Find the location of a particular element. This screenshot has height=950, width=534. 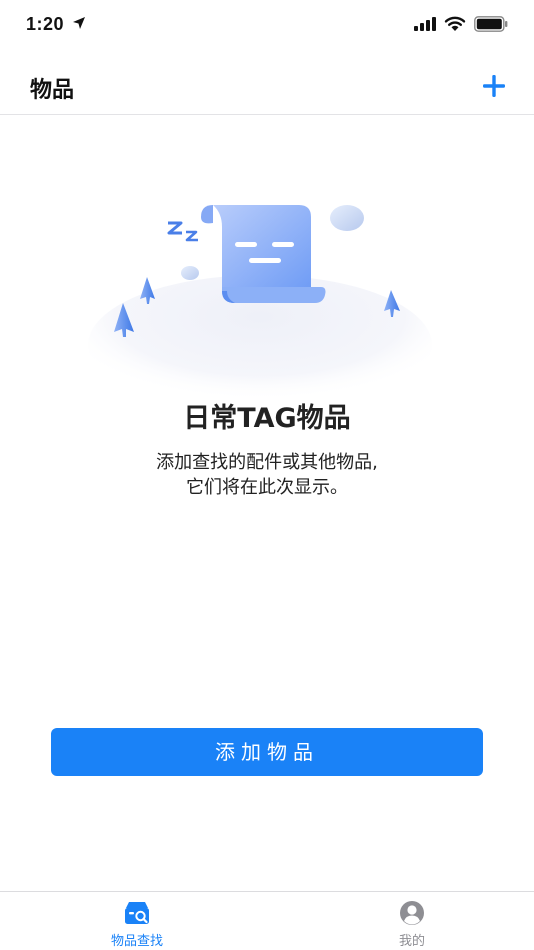

empty-state-description: 添加查找的配件或其他物品, 它们将在此次显示。 is located at coordinates (267, 475).